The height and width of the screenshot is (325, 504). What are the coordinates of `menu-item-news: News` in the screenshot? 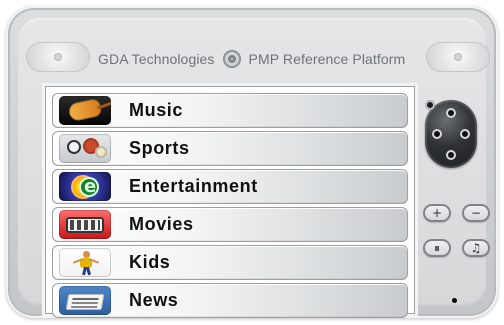 It's located at (230, 300).